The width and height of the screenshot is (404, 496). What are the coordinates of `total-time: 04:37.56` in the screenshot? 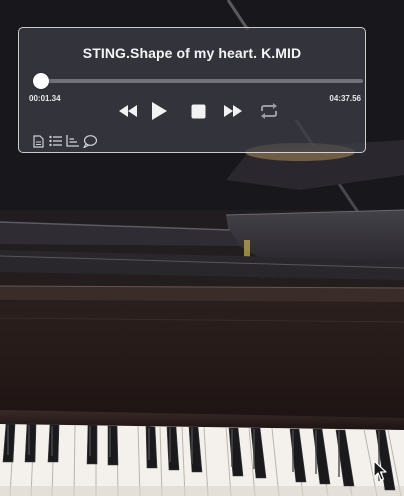 It's located at (345, 98).